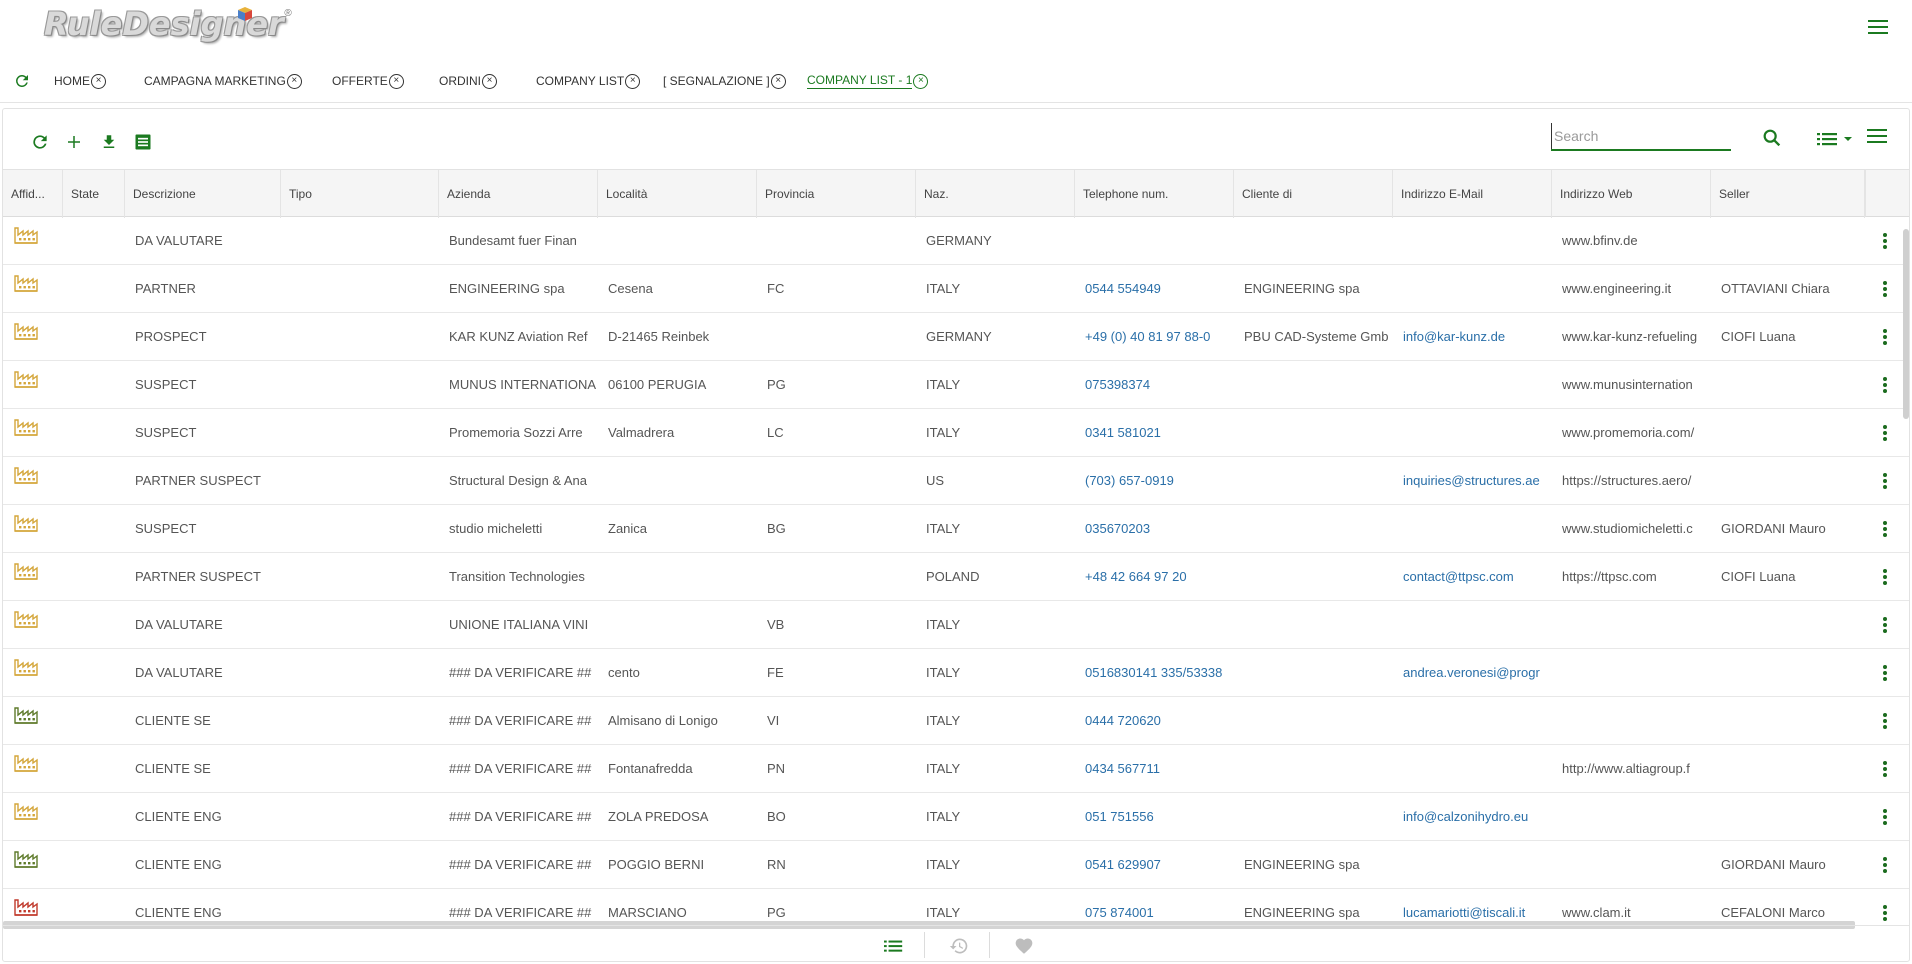 The image size is (1912, 964). What do you see at coordinates (1772, 138) in the screenshot?
I see `search-icon` at bounding box center [1772, 138].